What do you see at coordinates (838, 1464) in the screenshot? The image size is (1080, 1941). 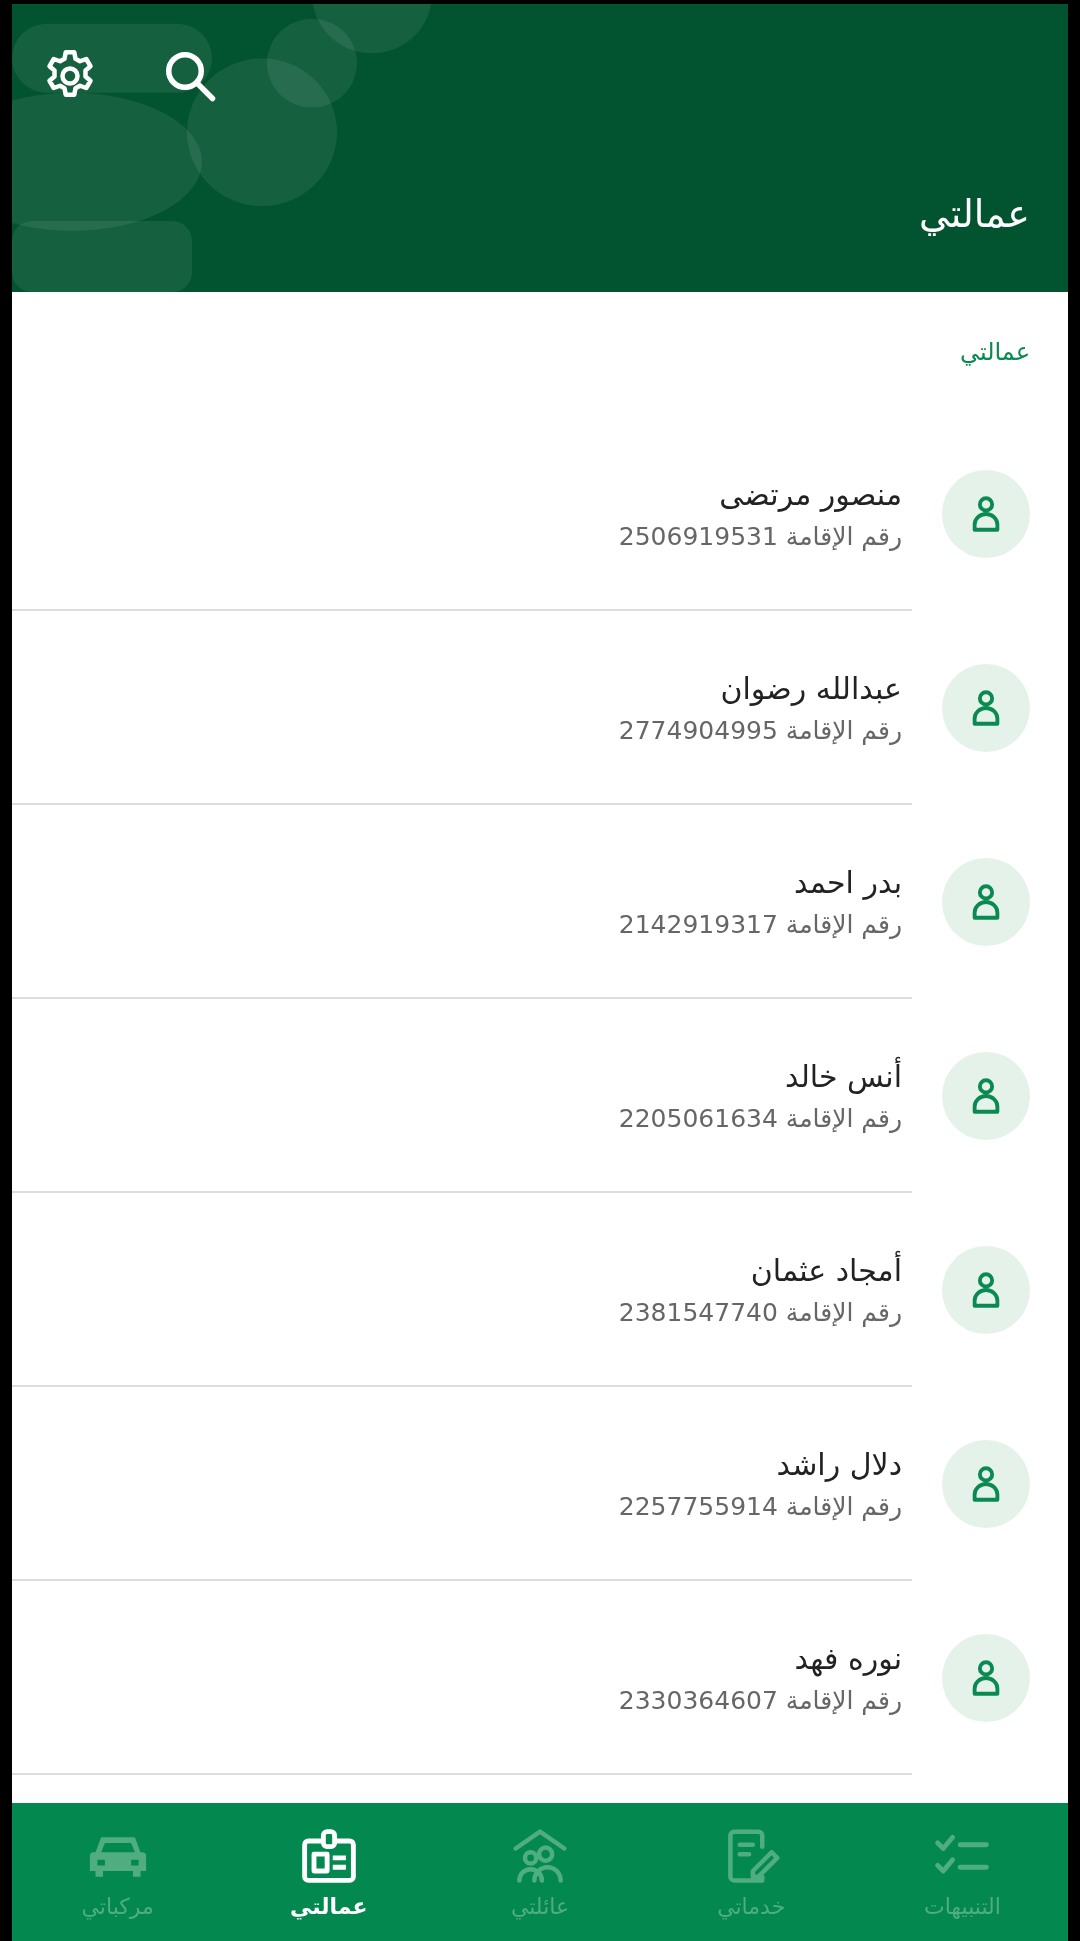 I see `worker-name: دلال راشد` at bounding box center [838, 1464].